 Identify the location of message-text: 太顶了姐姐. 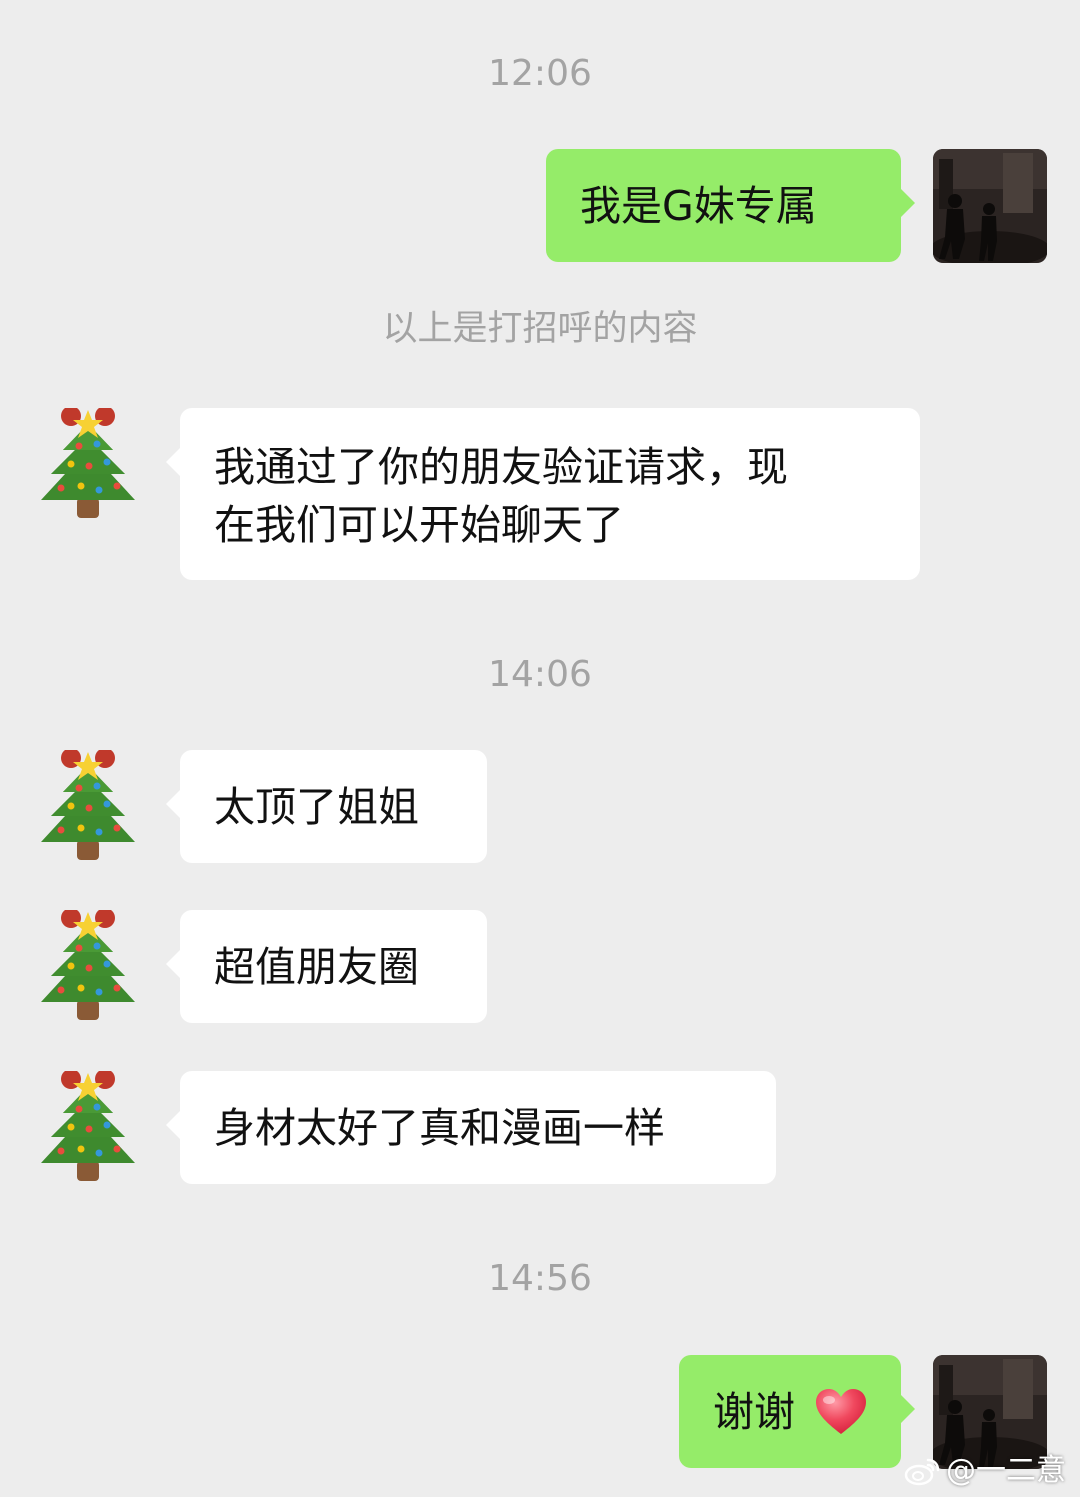
(316, 807).